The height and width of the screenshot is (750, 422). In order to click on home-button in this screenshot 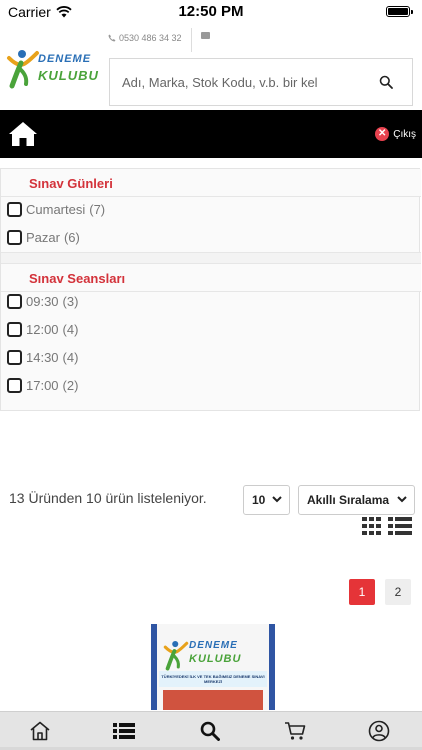, I will do `click(24, 135)`.